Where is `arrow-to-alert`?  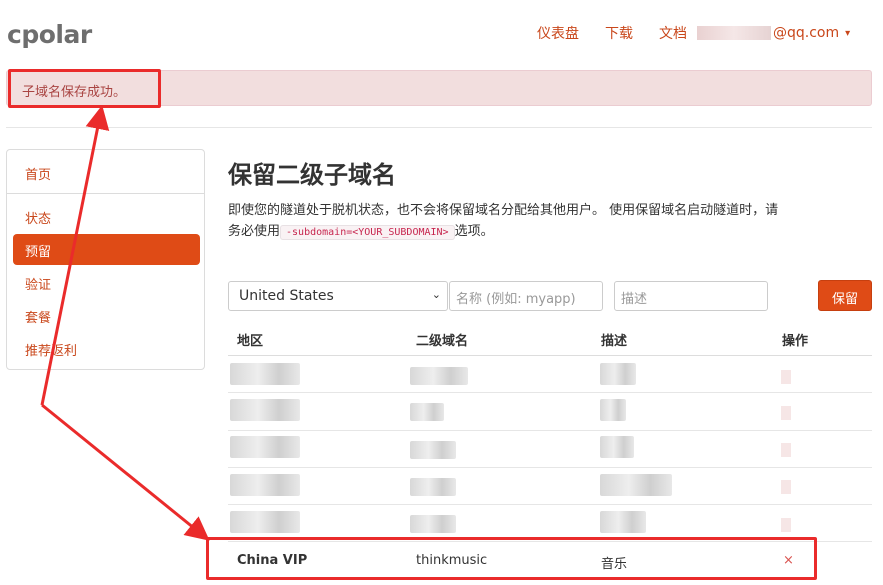 arrow-to-alert is located at coordinates (75, 255).